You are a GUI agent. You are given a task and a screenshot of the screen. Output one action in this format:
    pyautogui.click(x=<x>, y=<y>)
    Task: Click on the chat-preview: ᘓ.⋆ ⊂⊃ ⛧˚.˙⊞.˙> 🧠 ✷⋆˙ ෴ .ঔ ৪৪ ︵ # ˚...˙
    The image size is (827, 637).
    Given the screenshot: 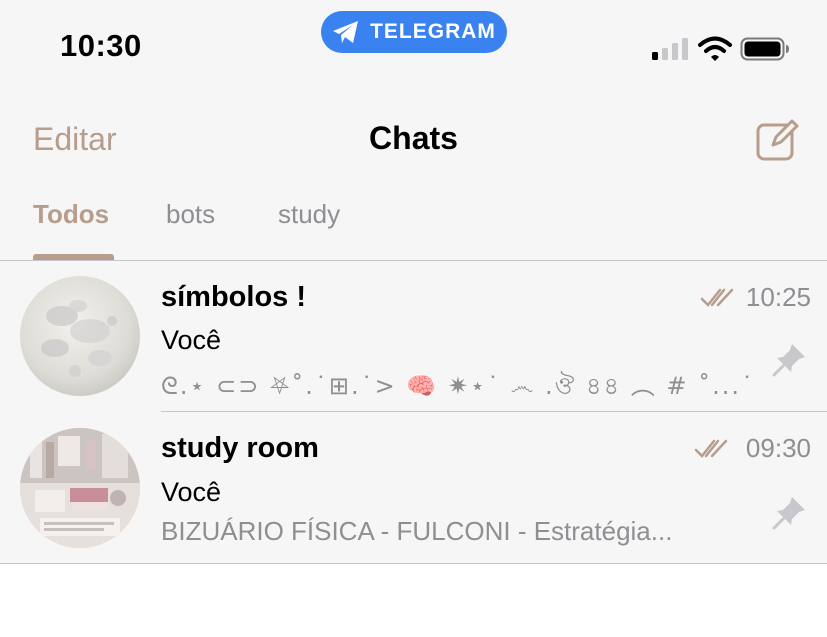 What is the action you would take?
    pyautogui.click(x=458, y=386)
    